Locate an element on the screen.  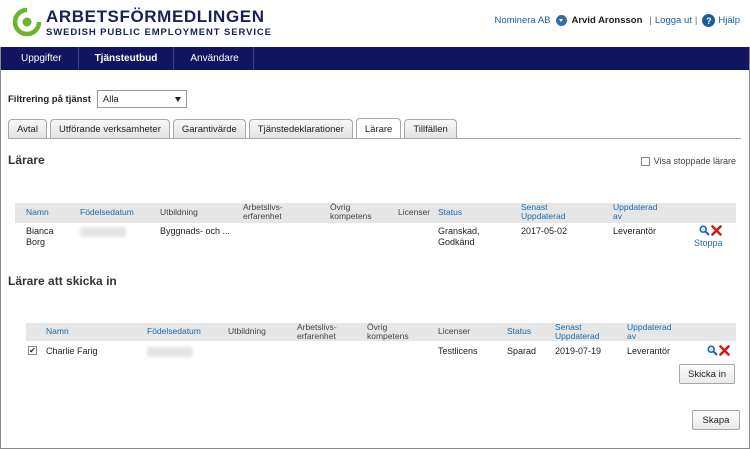
teacher-status-2: Godkänd is located at coordinates (456, 242).